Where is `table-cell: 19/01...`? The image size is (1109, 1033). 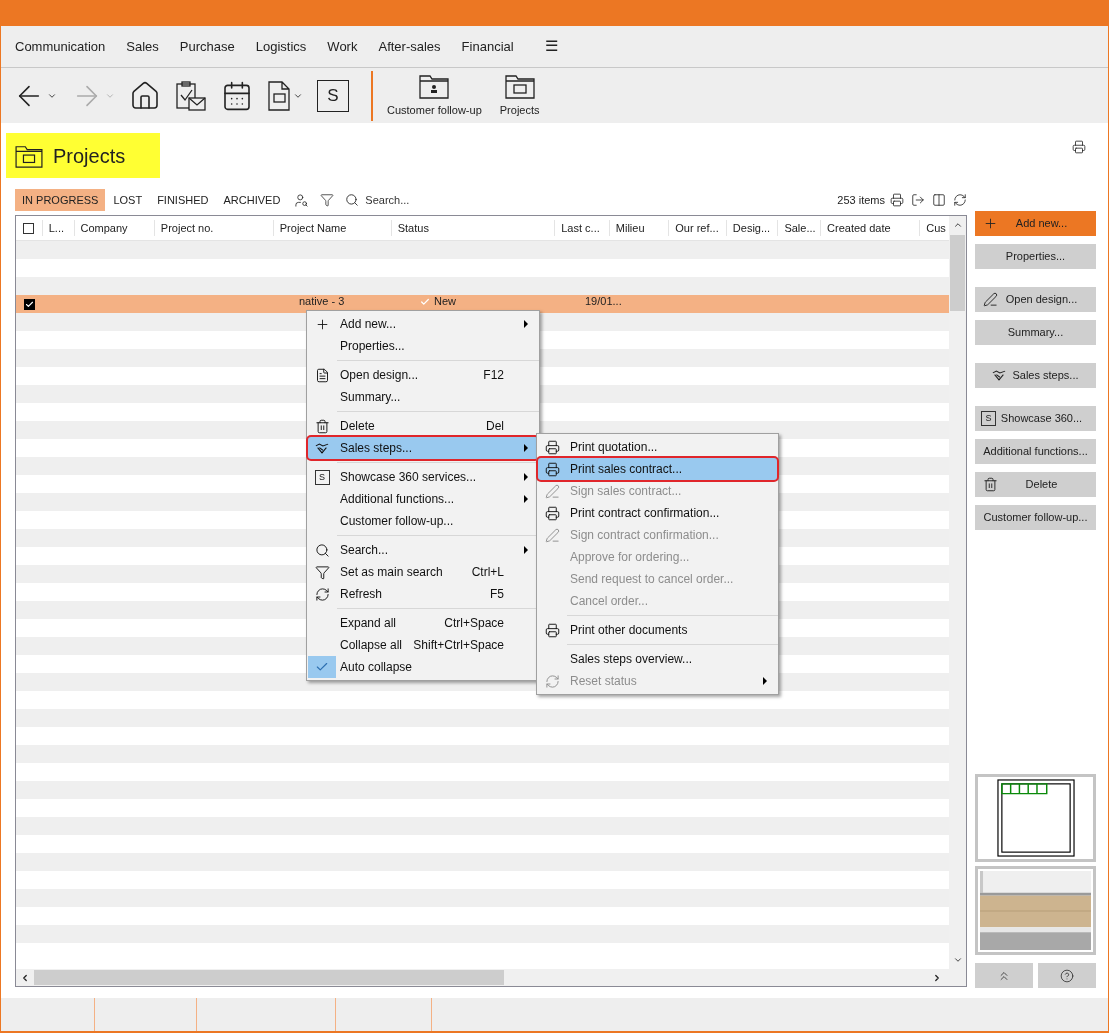
table-cell: 19/01... is located at coordinates (603, 301).